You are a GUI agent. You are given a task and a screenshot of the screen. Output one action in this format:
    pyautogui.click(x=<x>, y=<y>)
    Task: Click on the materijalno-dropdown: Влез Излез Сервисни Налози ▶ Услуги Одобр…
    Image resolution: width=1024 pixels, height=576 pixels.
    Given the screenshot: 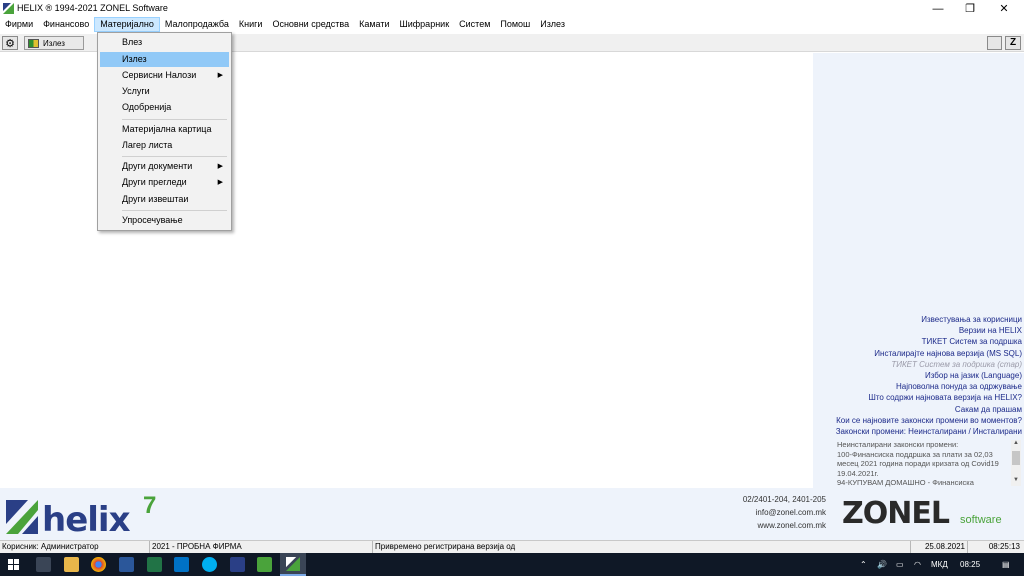 What is the action you would take?
    pyautogui.click(x=164, y=131)
    